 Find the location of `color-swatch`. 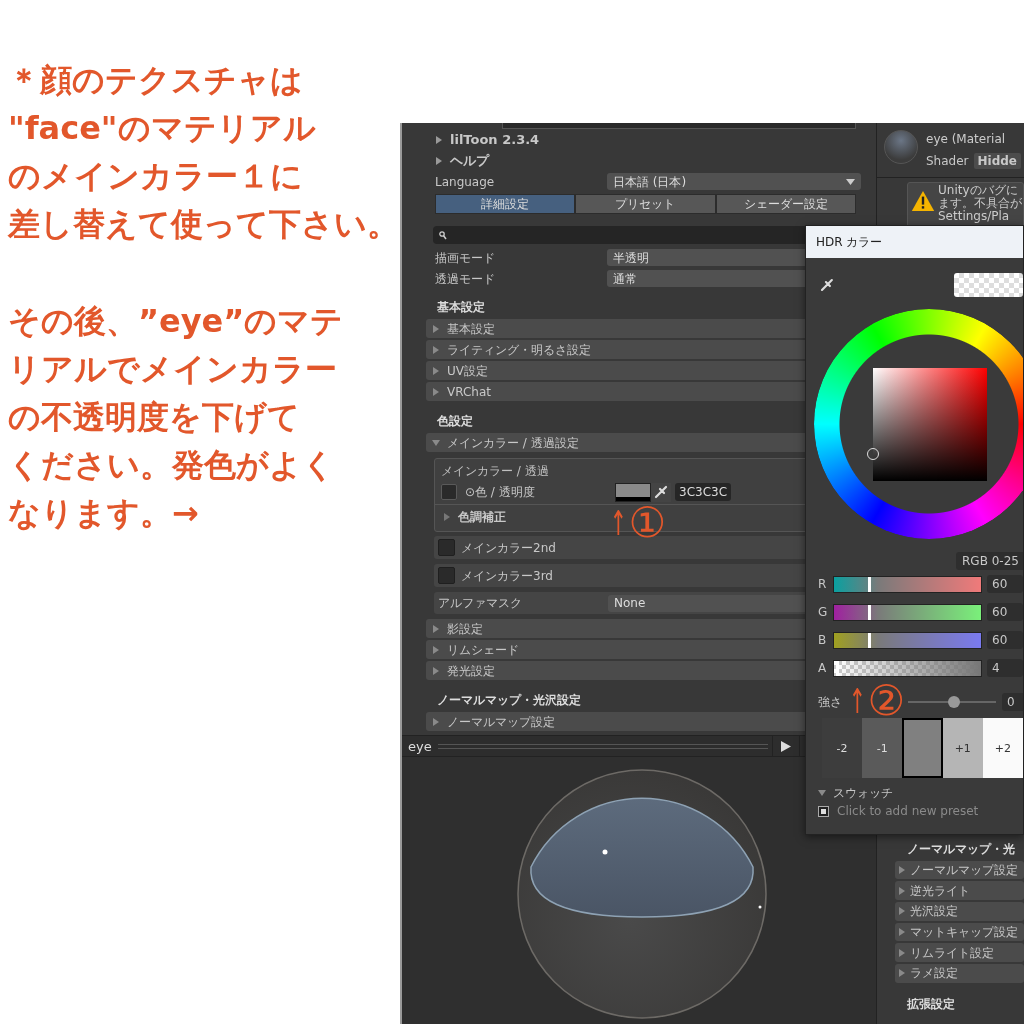

color-swatch is located at coordinates (633, 492).